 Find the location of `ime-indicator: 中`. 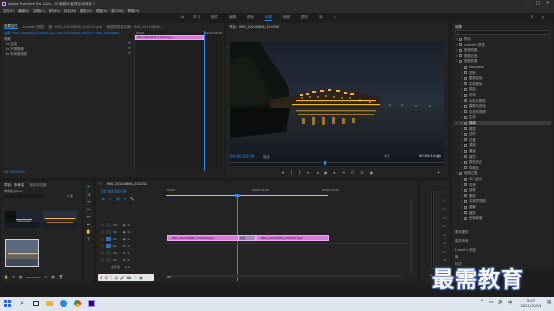

ime-indicator: 中 is located at coordinates (510, 303).